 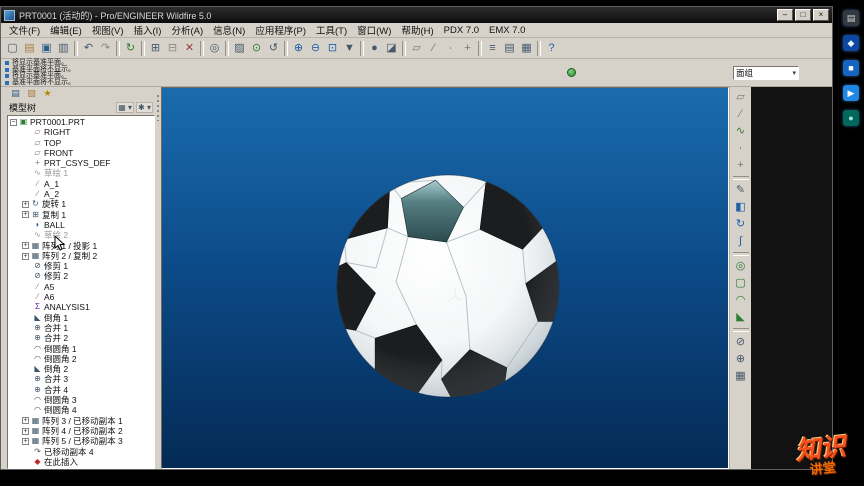 I want to click on minimize-button: –, so click(x=785, y=15).